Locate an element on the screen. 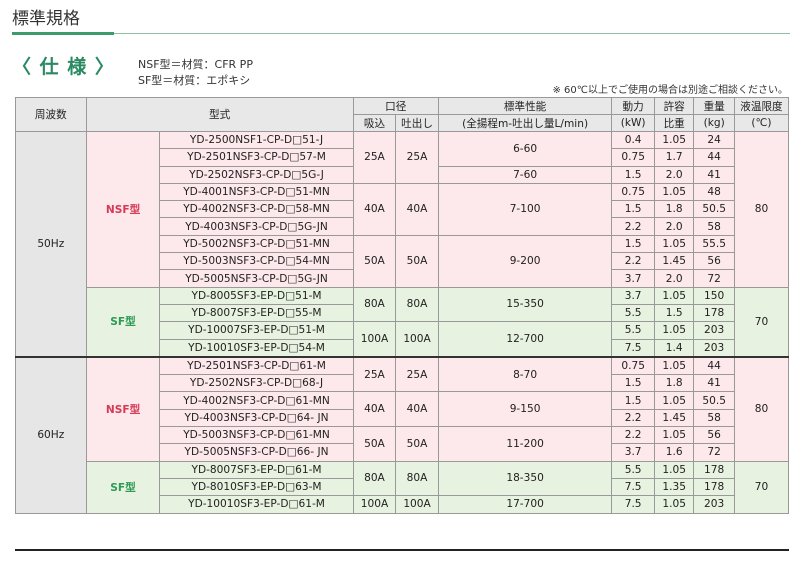 Image resolution: width=806 pixels, height=563 pixels. suction-bore-cell: 25A is located at coordinates (374, 374).